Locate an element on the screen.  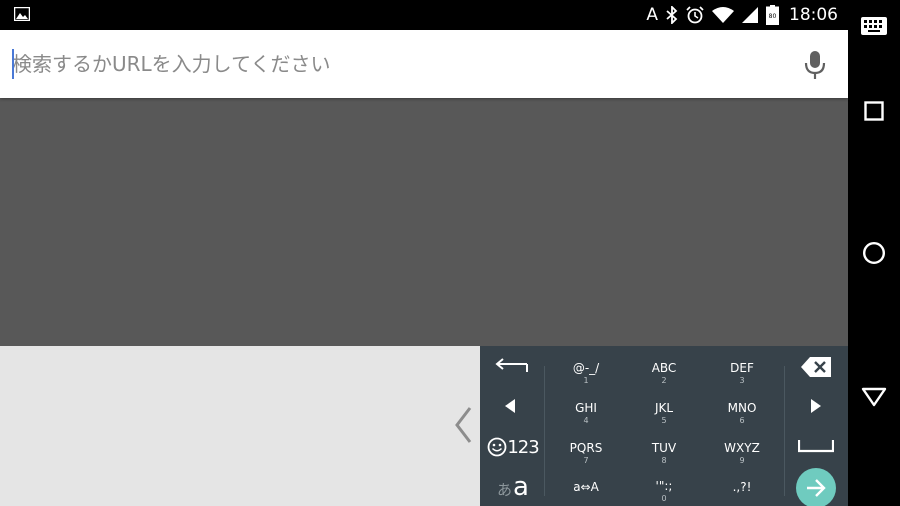
home-button is located at coordinates (874, 253).